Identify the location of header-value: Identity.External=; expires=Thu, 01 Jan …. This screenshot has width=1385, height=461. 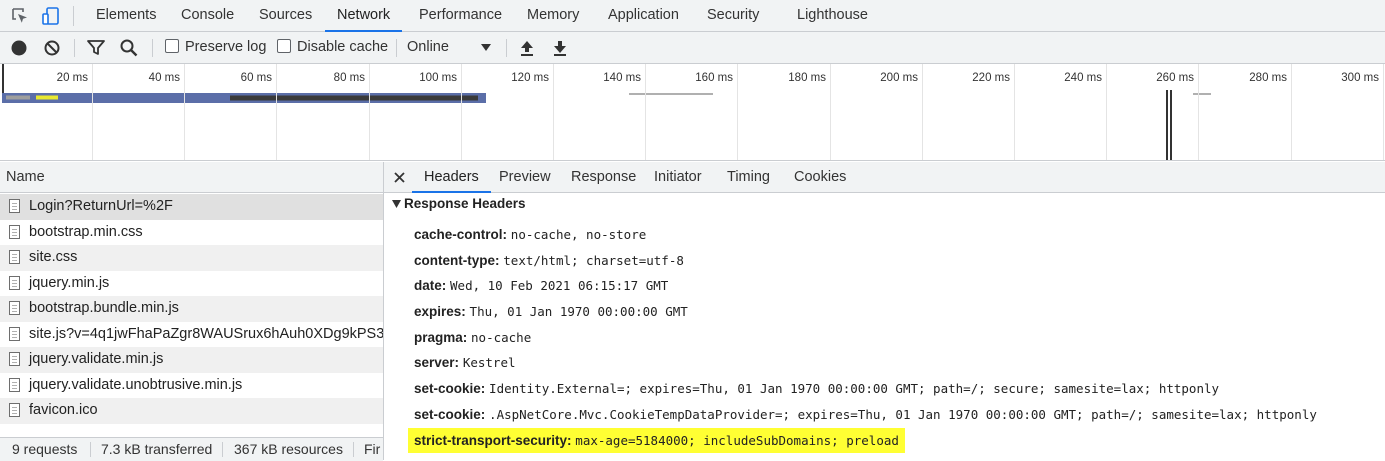
(854, 388).